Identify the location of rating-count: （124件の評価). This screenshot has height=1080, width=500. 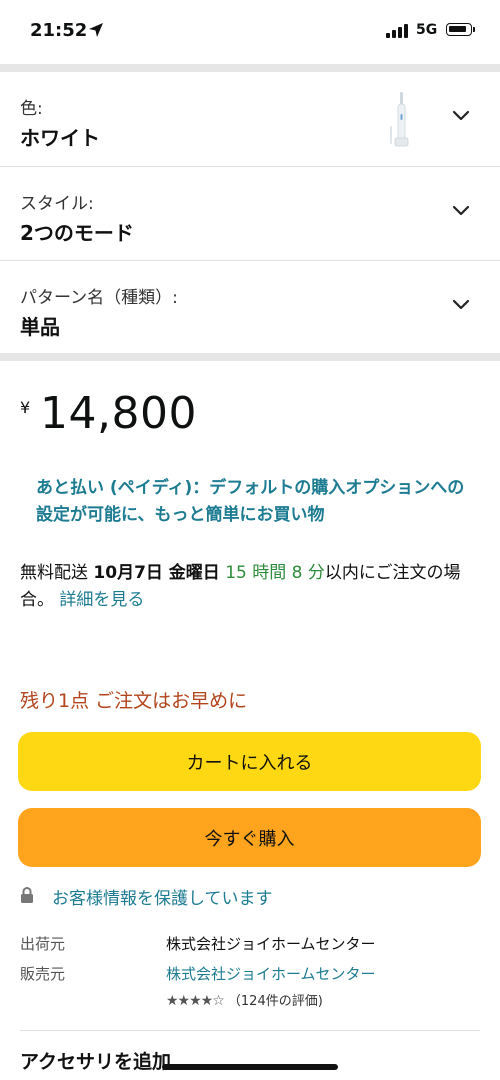
(275, 1001).